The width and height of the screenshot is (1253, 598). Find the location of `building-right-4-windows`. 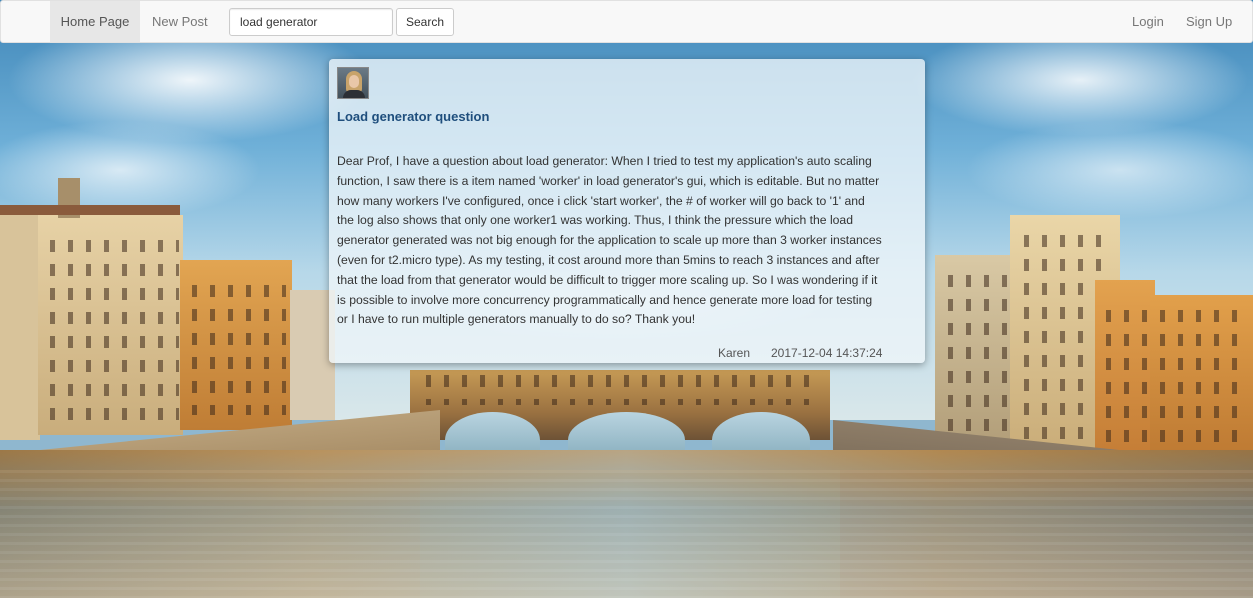

building-right-4-windows is located at coordinates (1175, 385).